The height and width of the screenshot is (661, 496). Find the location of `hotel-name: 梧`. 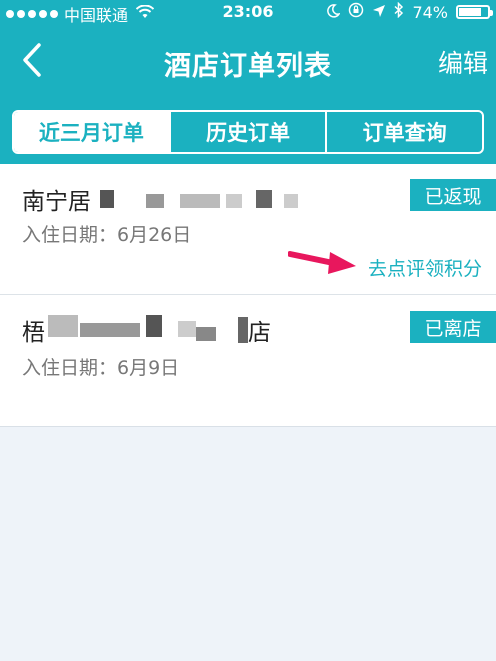

hotel-name: 梧 is located at coordinates (33, 333).